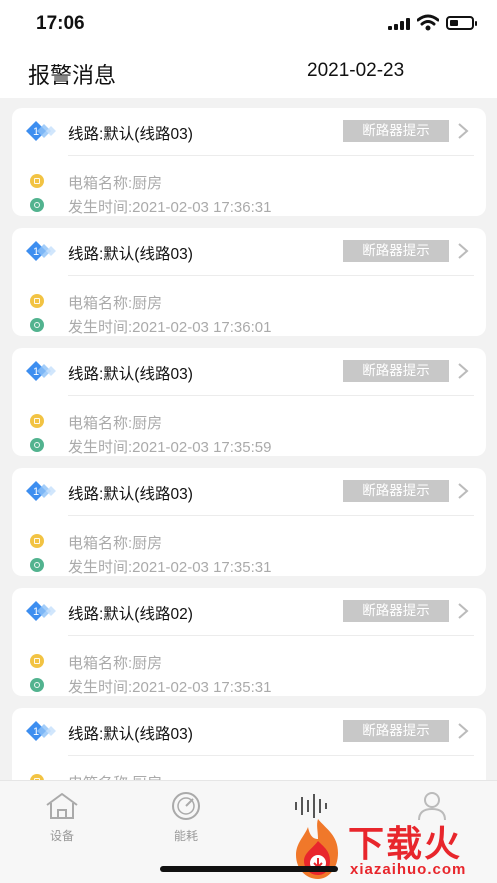 The image size is (497, 883). I want to click on tab-energy: 能耗, so click(186, 817).